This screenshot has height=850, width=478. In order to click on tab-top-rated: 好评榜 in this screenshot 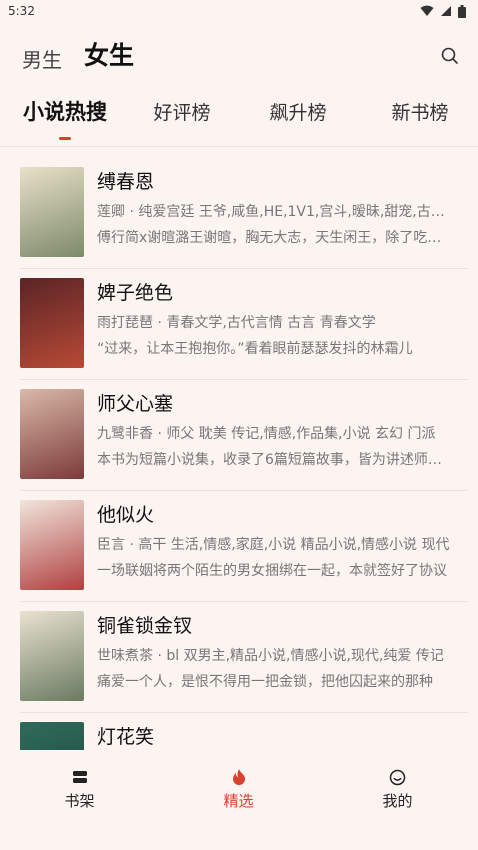, I will do `click(182, 111)`.